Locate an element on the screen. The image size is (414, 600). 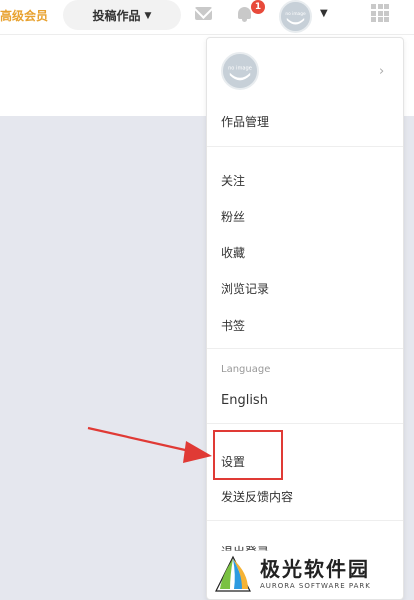
profile-avatar: no image is located at coordinates (240, 71).